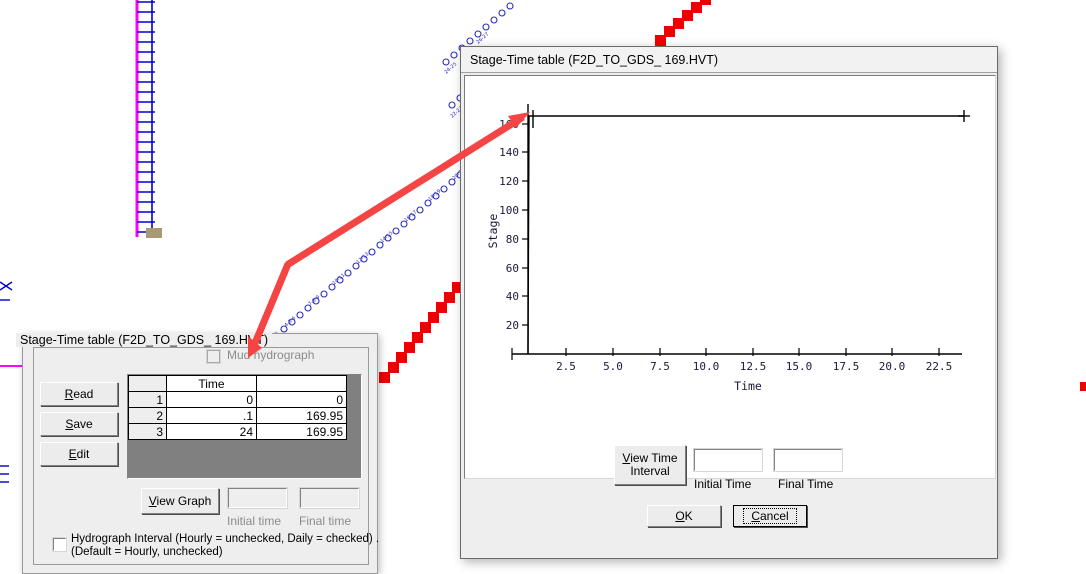 This screenshot has width=1086, height=574. What do you see at coordinates (808, 460) in the screenshot?
I see `final-time-input-right` at bounding box center [808, 460].